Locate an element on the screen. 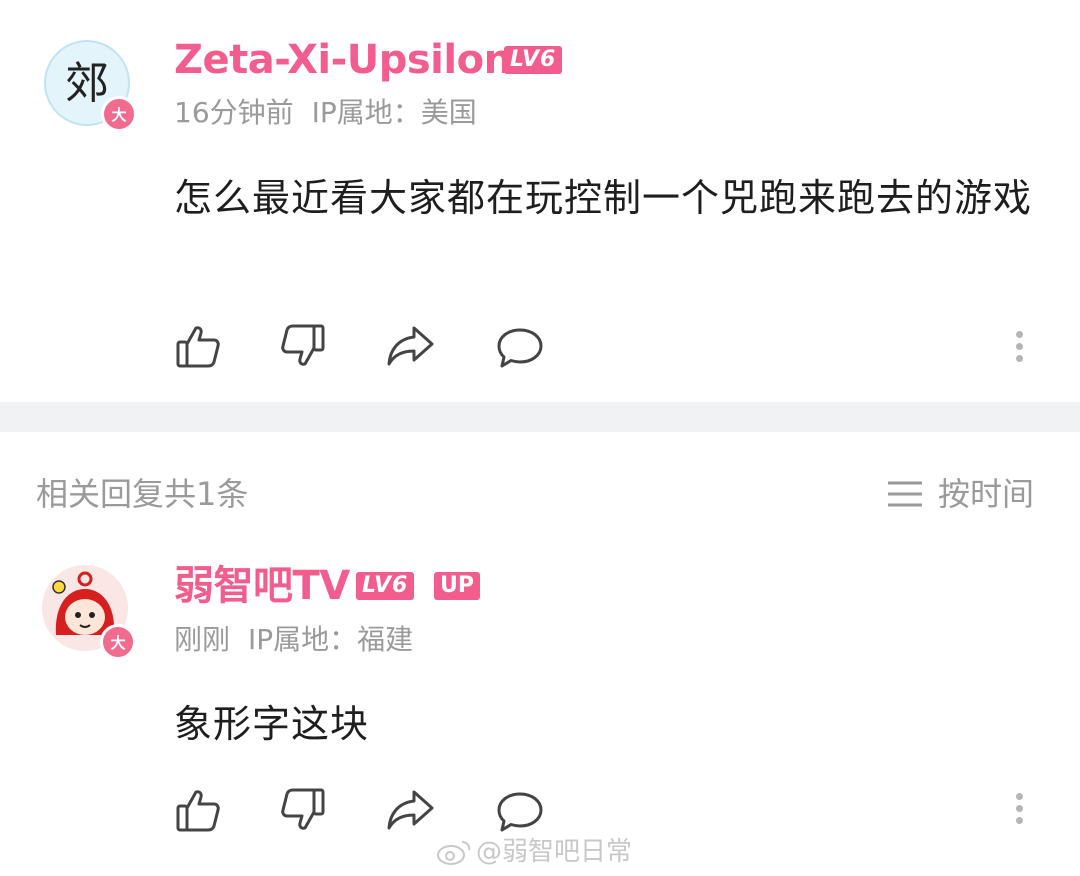 This screenshot has height=876, width=1080. list-icon is located at coordinates (905, 494).